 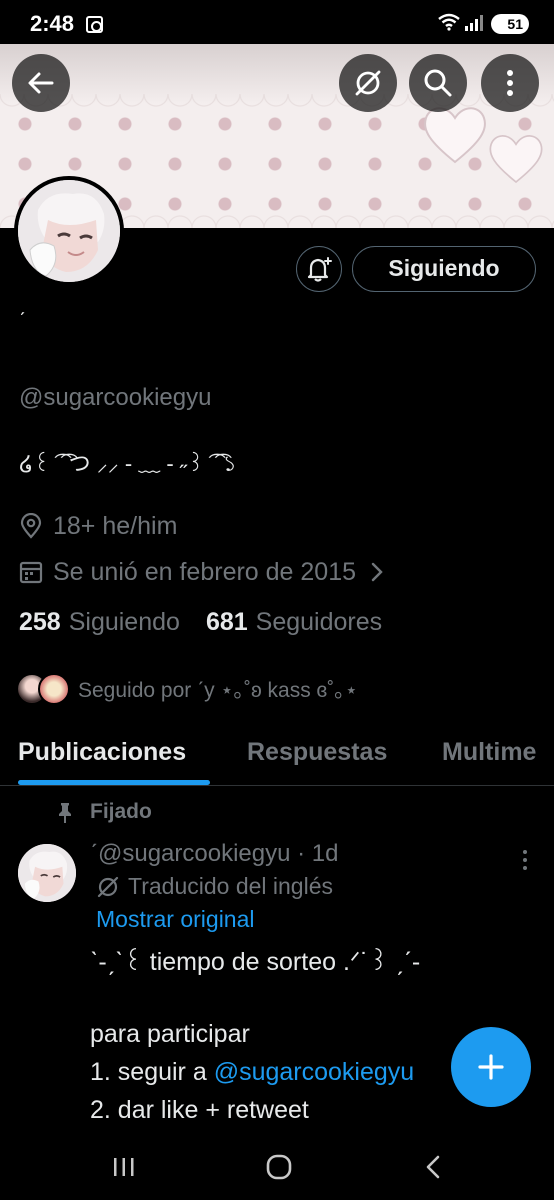 I want to click on home-icon, so click(x=279, y=1167).